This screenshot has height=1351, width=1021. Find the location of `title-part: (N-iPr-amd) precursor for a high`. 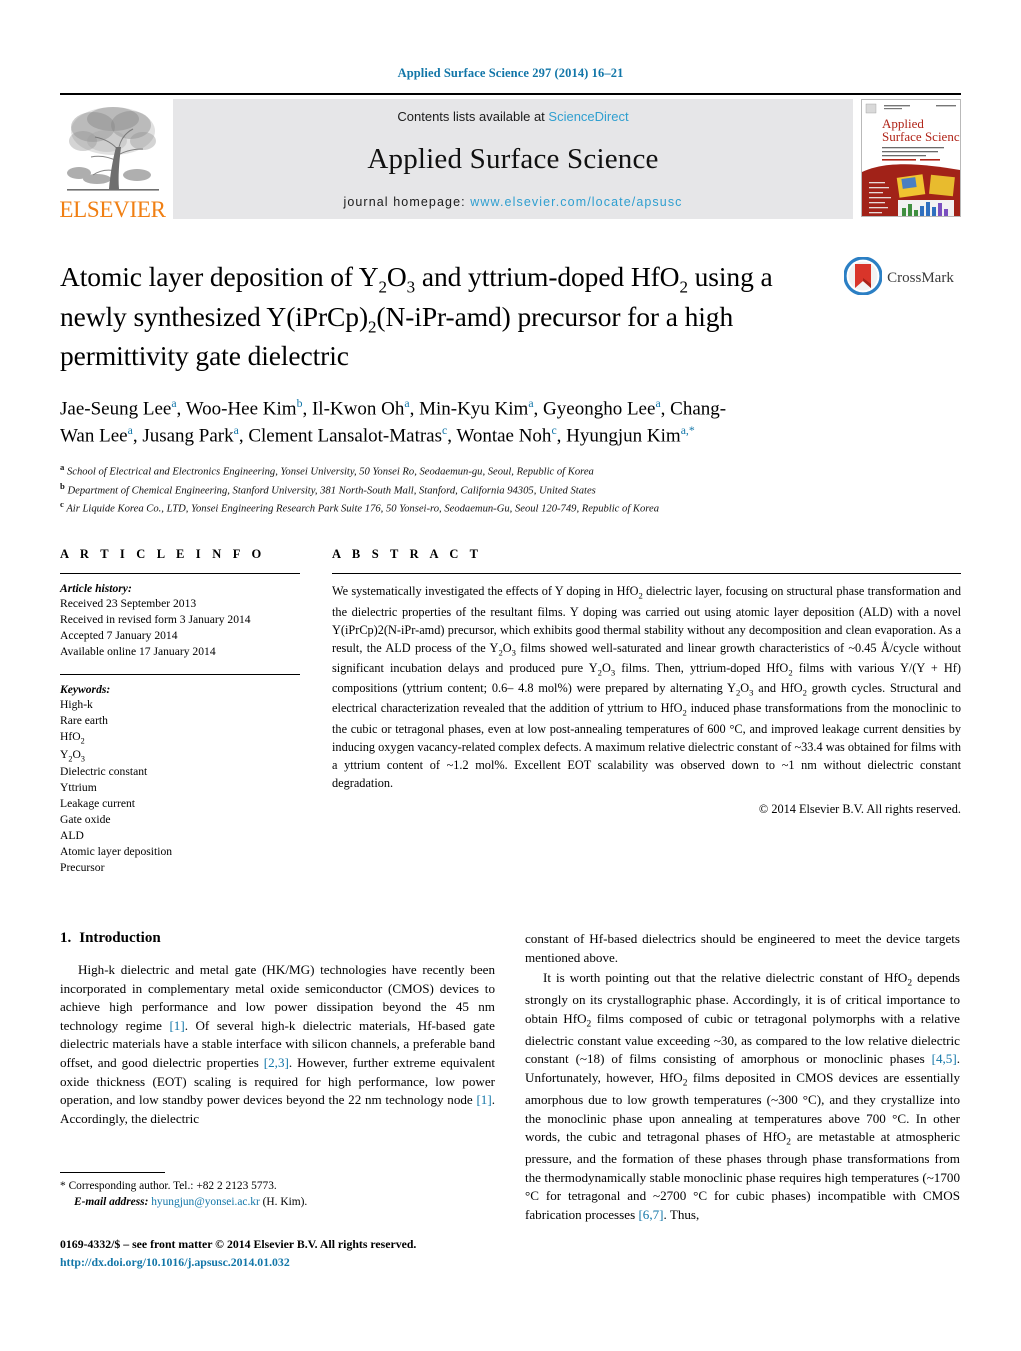

title-part: (N-iPr-amd) precursor for a high is located at coordinates (555, 316).